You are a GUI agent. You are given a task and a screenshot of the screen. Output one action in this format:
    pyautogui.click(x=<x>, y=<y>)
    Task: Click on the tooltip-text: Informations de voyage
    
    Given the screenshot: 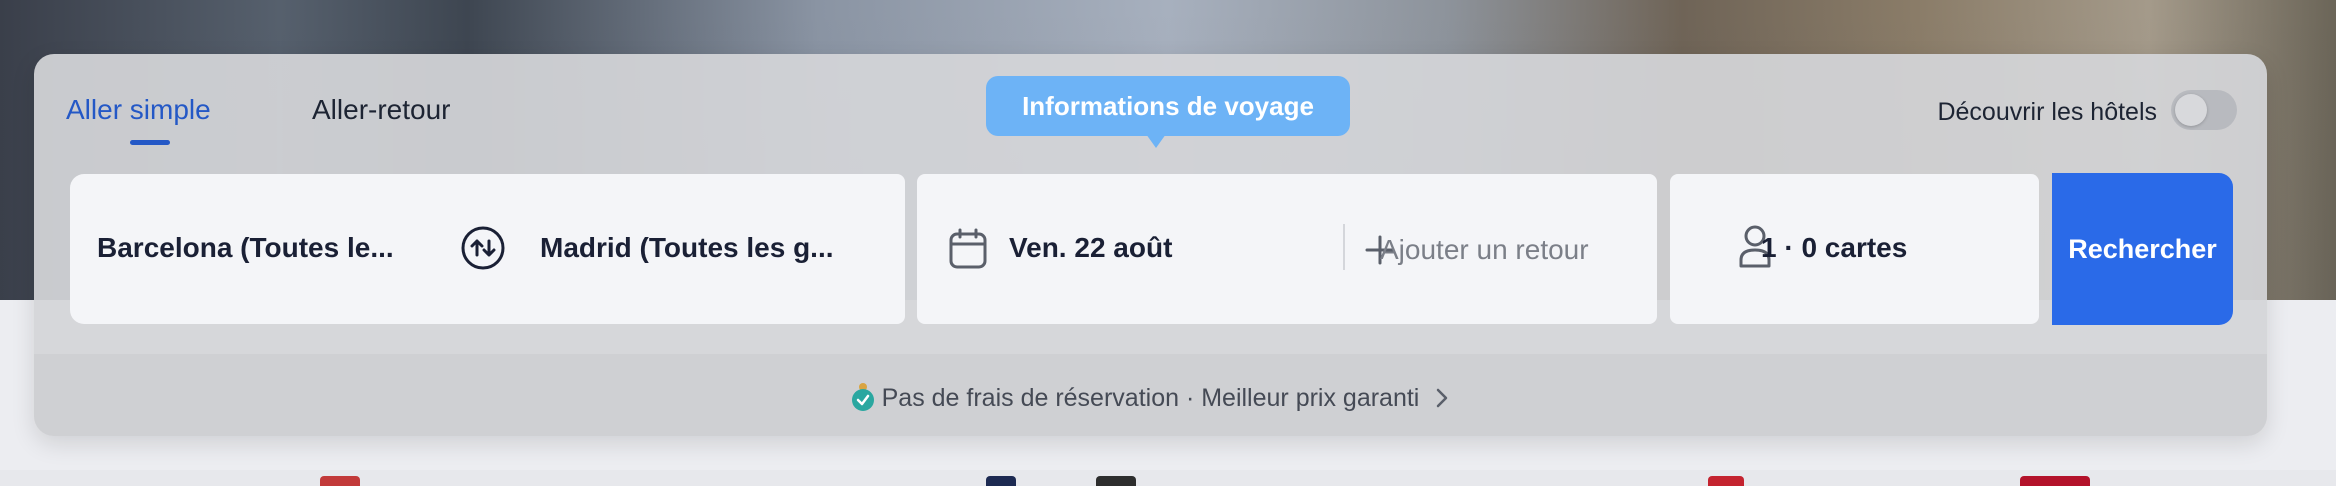 What is the action you would take?
    pyautogui.click(x=1168, y=105)
    